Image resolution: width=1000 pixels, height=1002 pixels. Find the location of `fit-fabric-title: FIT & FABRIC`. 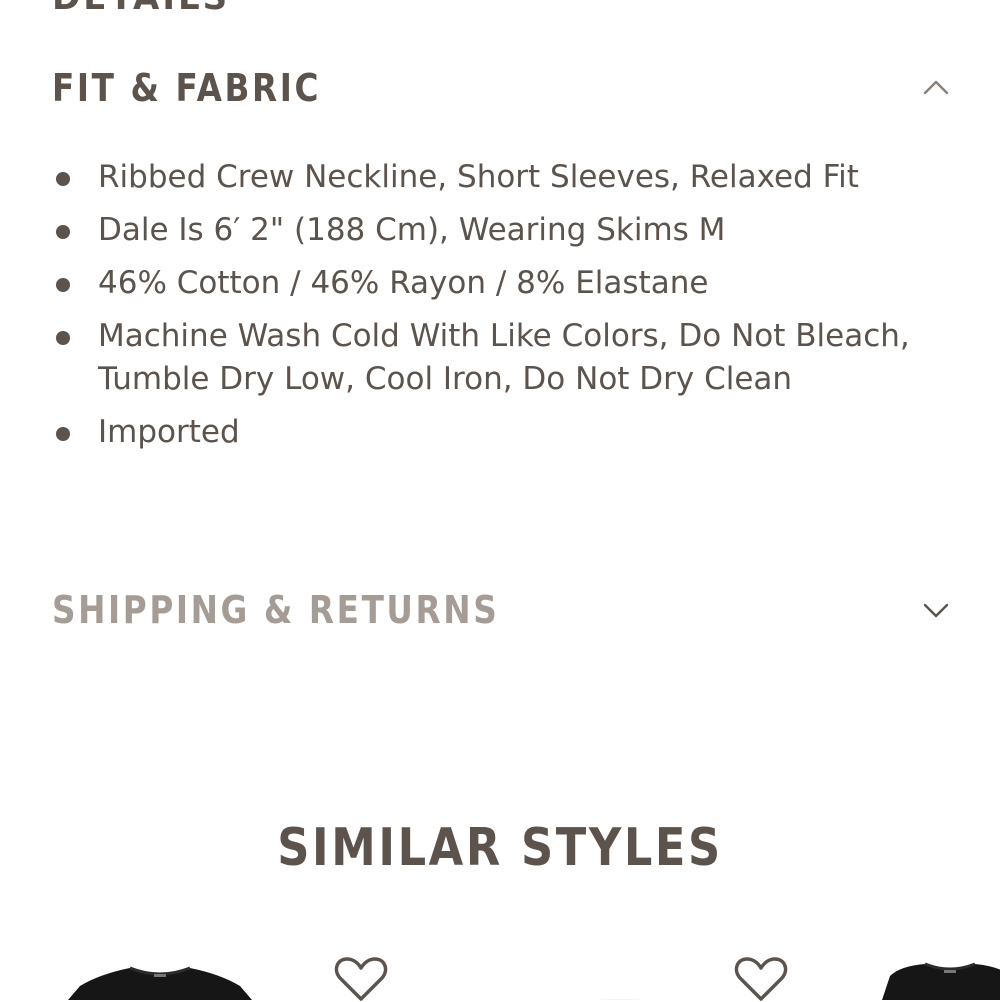

fit-fabric-title: FIT & FABRIC is located at coordinates (187, 88).